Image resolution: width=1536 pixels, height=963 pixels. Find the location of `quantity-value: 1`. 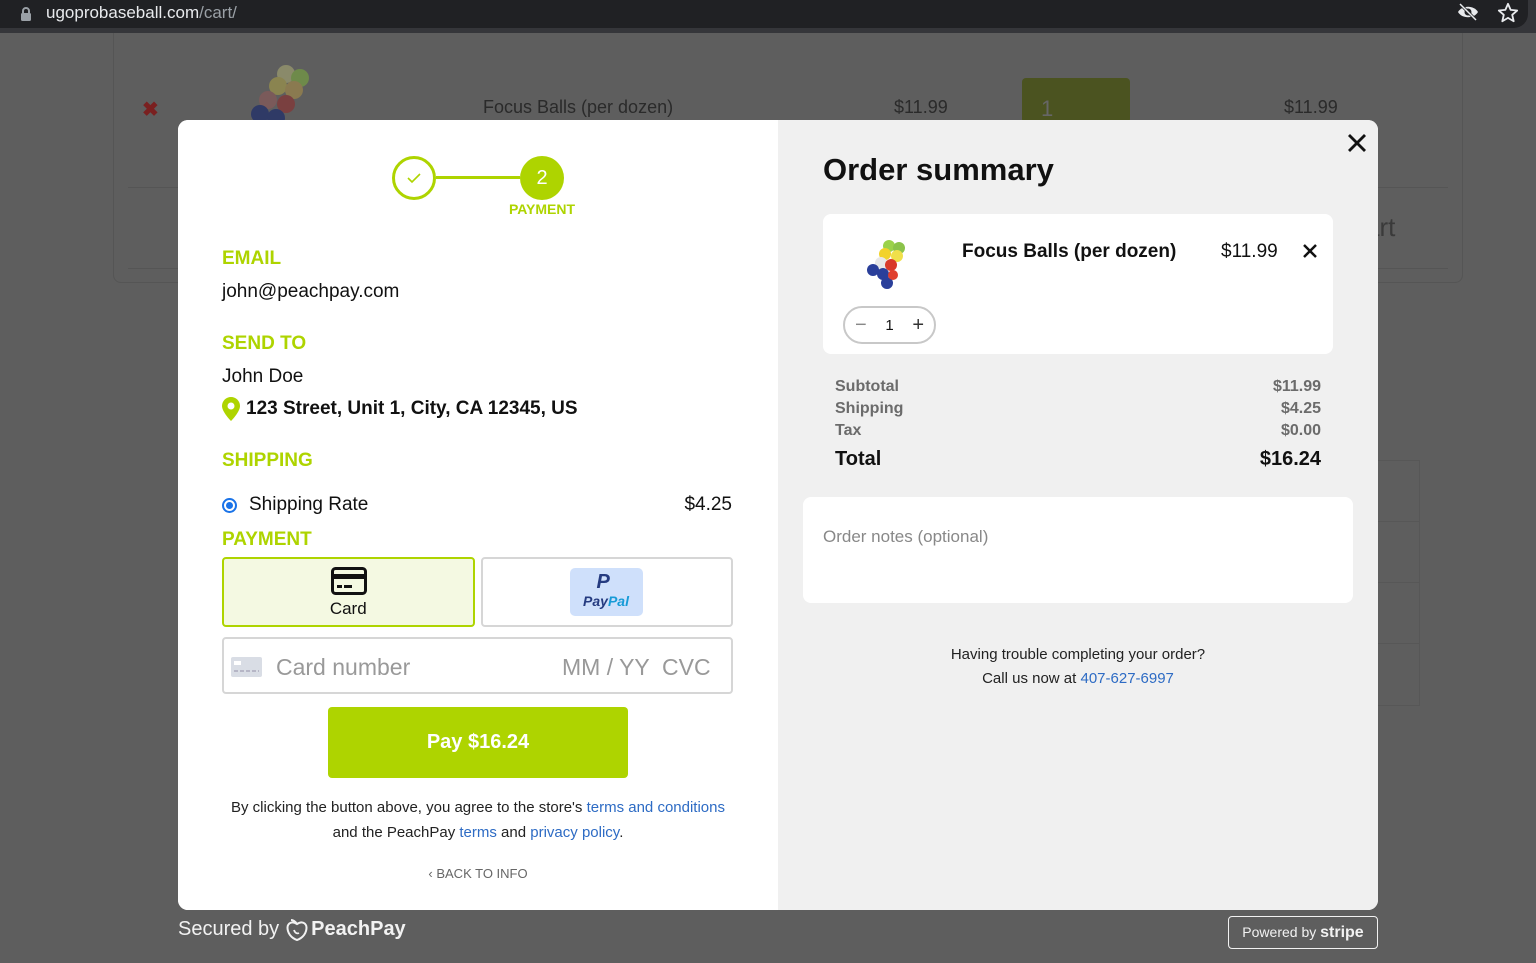

quantity-value: 1 is located at coordinates (889, 325).